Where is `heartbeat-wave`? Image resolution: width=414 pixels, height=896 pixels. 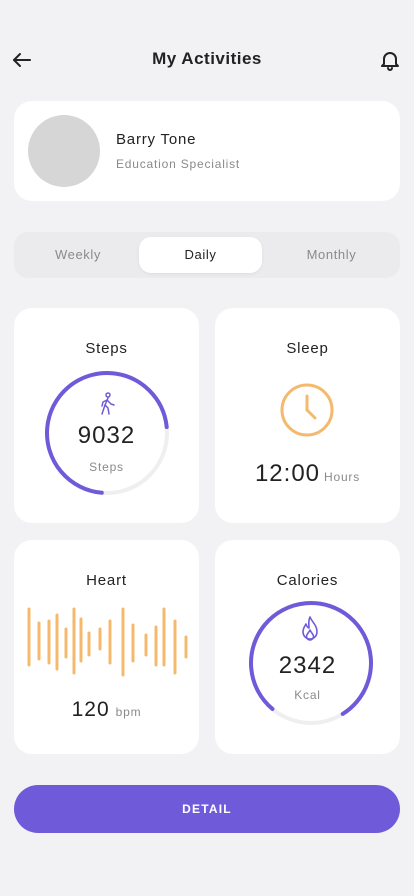 heartbeat-wave is located at coordinates (107, 642).